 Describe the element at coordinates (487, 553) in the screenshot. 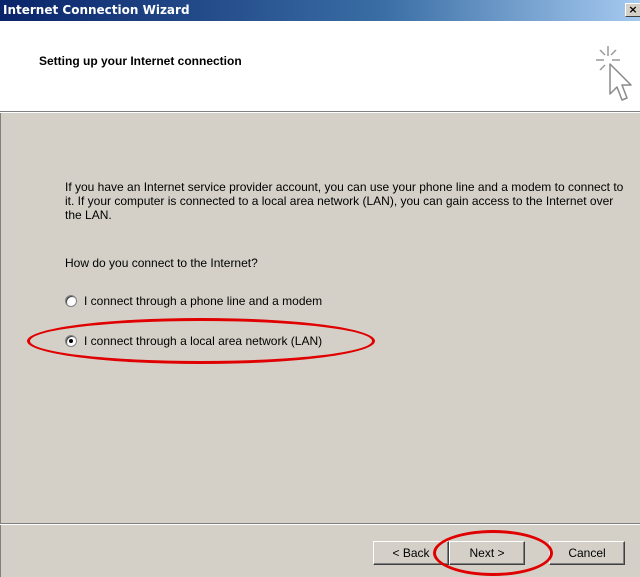

I see `next-button: Next >` at that location.